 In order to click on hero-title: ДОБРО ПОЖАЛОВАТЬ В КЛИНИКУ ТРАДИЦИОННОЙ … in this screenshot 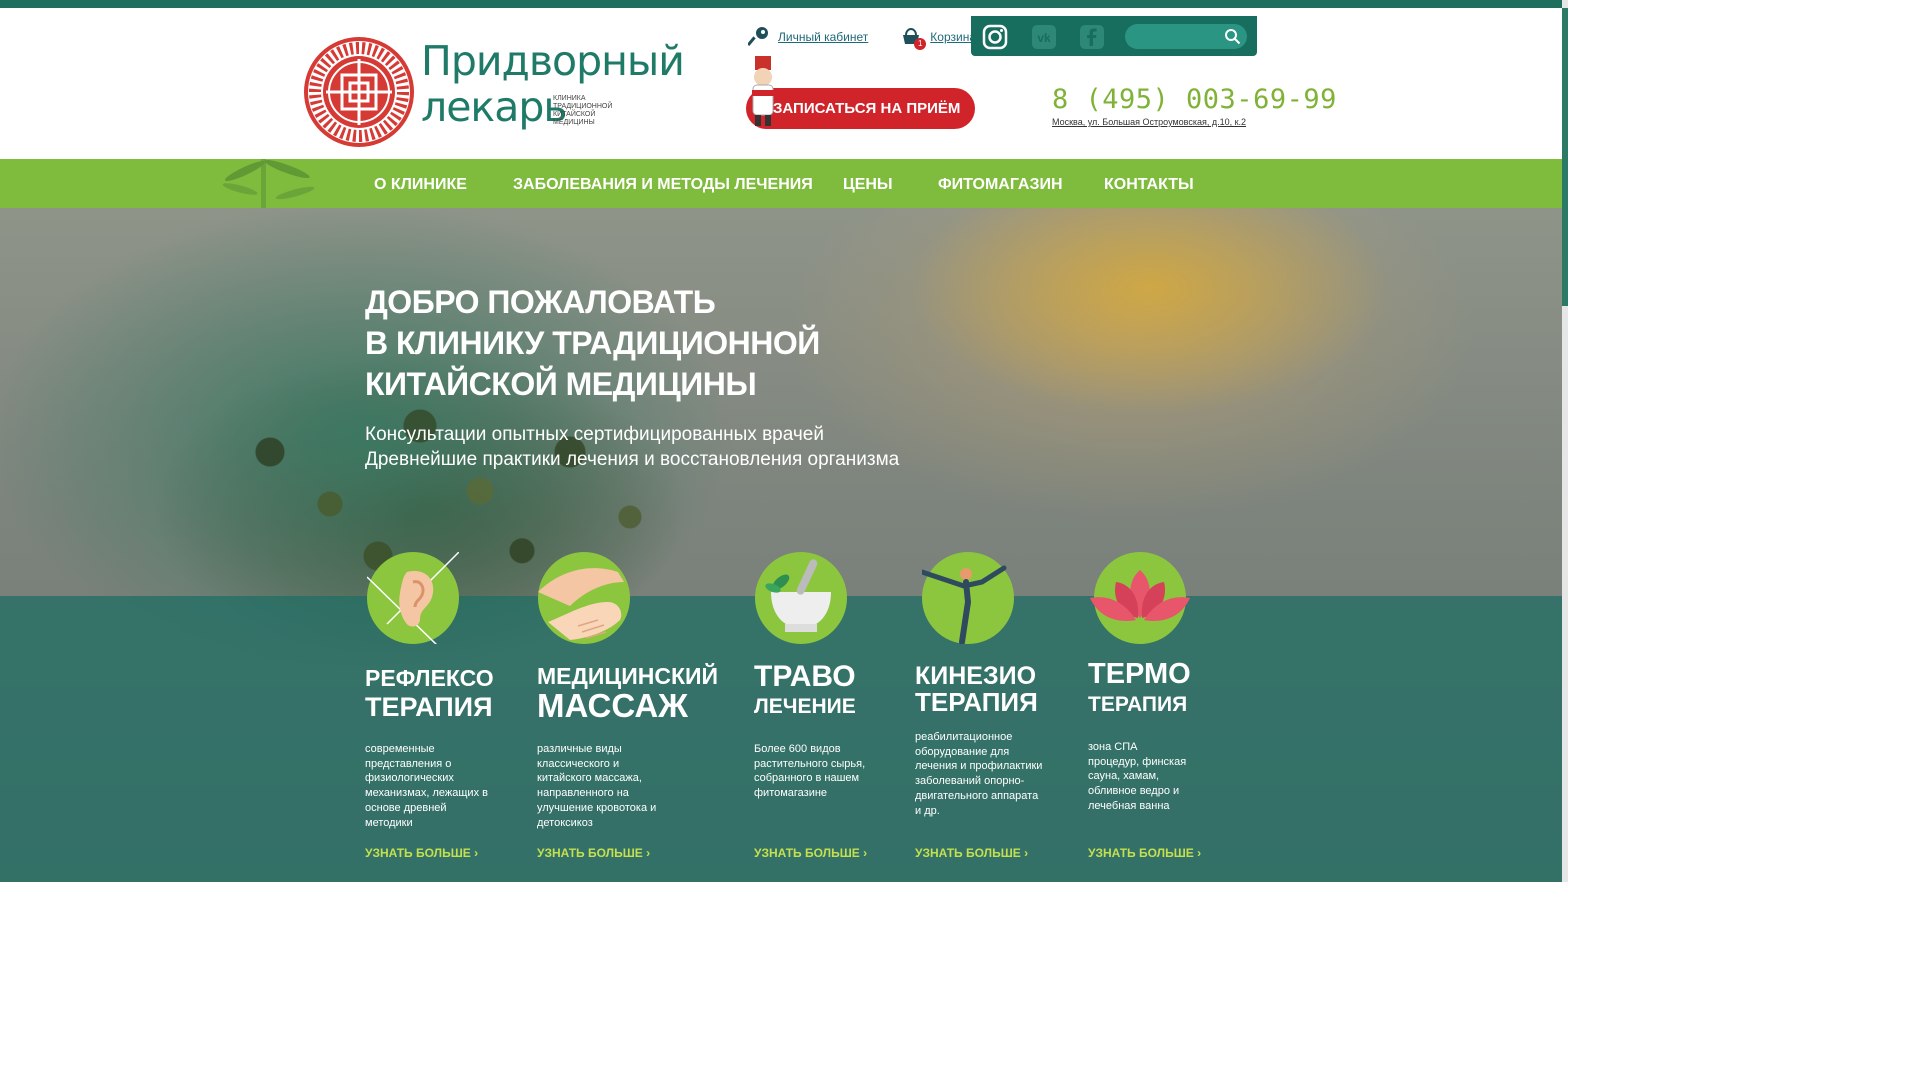, I will do `click(592, 343)`.